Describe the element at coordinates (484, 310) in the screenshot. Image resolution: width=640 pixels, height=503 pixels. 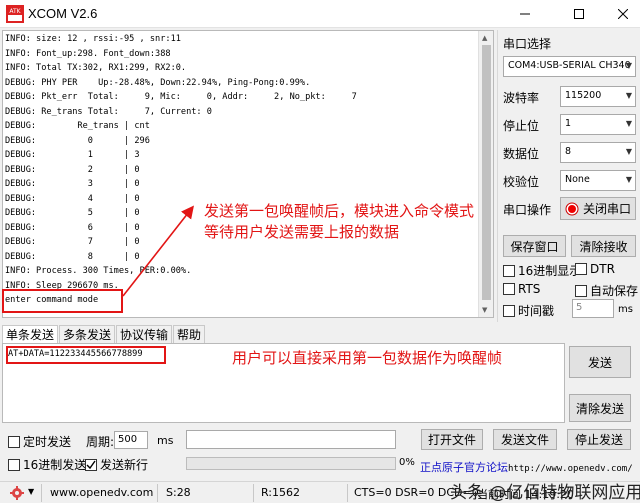
I see `scroll-down-icon: ▼` at that location.